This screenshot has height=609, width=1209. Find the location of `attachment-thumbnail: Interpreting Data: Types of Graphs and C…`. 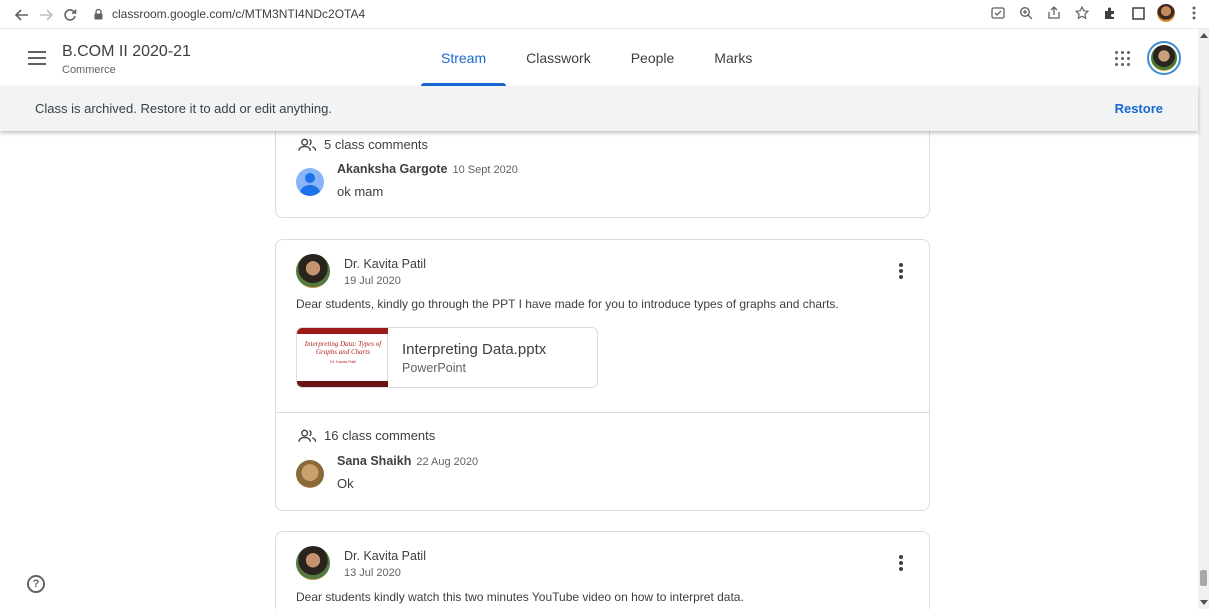

attachment-thumbnail: Interpreting Data: Types of Graphs and C… is located at coordinates (342, 357).